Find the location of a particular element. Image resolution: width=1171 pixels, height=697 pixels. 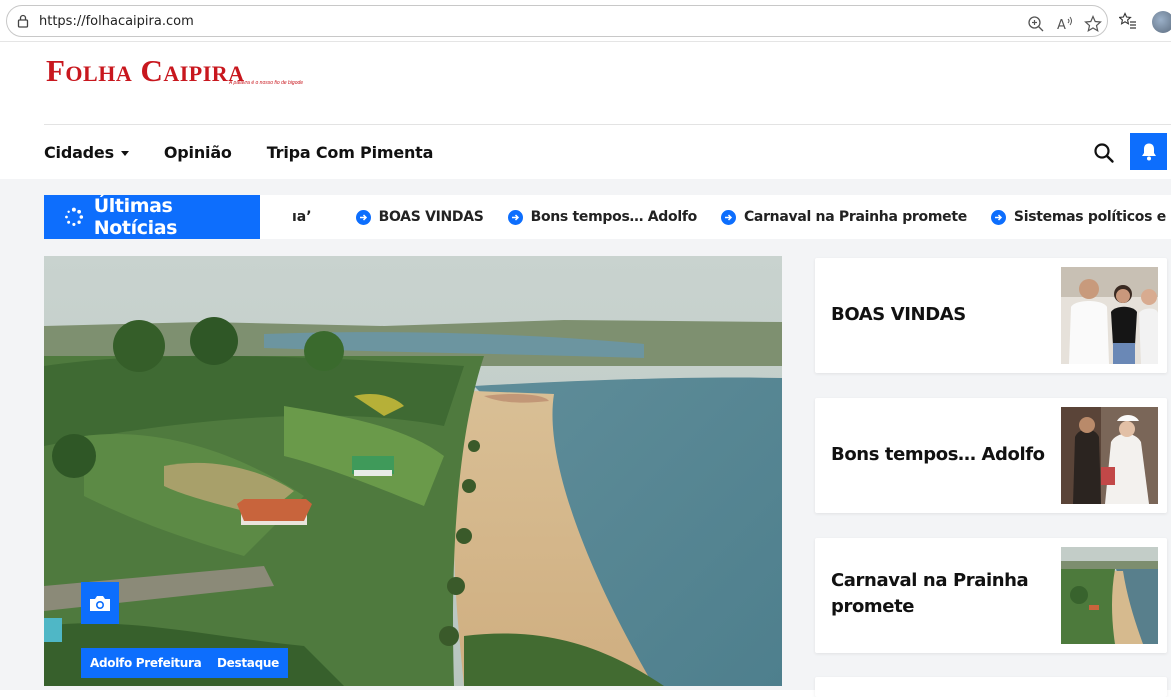

ticker-item: Carnaval na Prainha promete is located at coordinates (843, 217).